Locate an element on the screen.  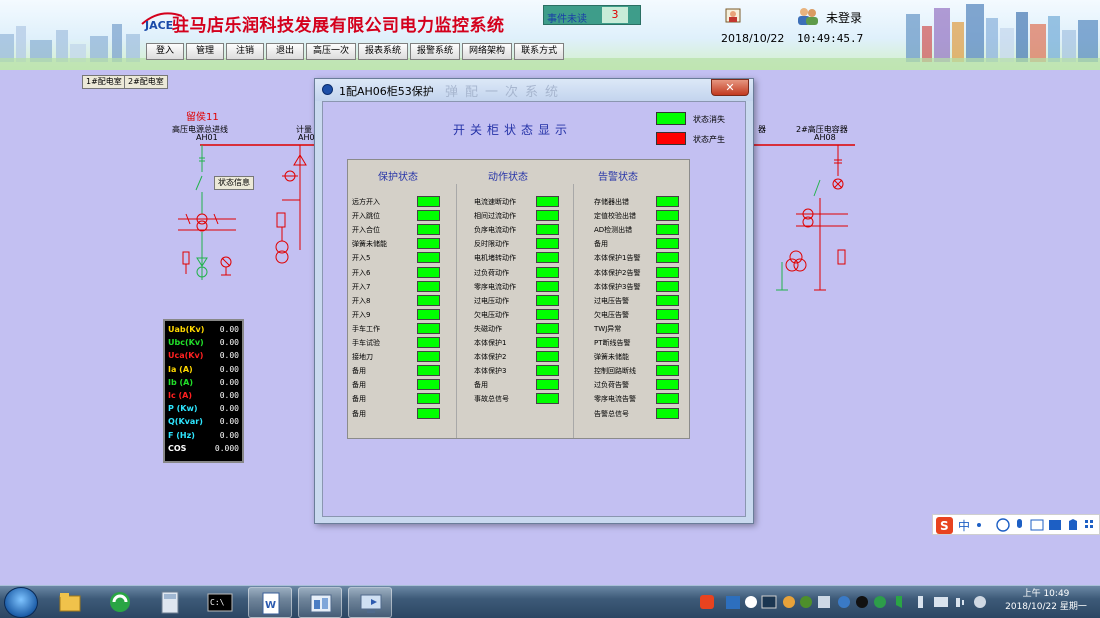
meter-row: Uca(Kv) 0.00 is located at coordinates (203, 357).